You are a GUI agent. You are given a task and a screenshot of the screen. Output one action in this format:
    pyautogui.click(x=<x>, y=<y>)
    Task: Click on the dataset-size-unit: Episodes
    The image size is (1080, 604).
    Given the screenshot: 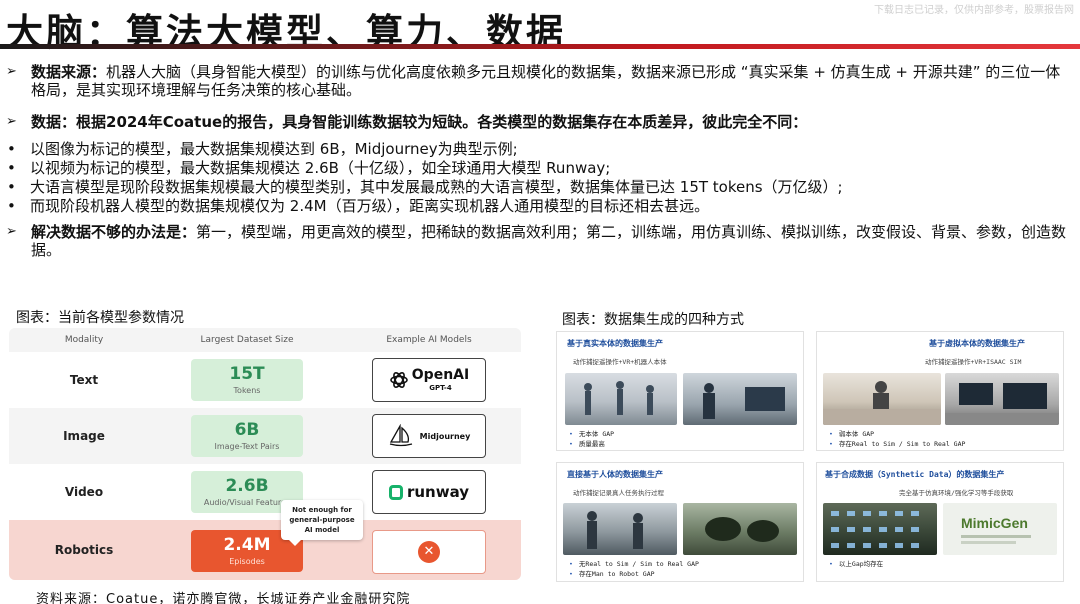 What is the action you would take?
    pyautogui.click(x=247, y=561)
    